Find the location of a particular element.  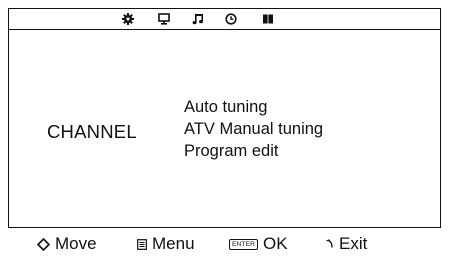

music-note-icon is located at coordinates (198, 19).